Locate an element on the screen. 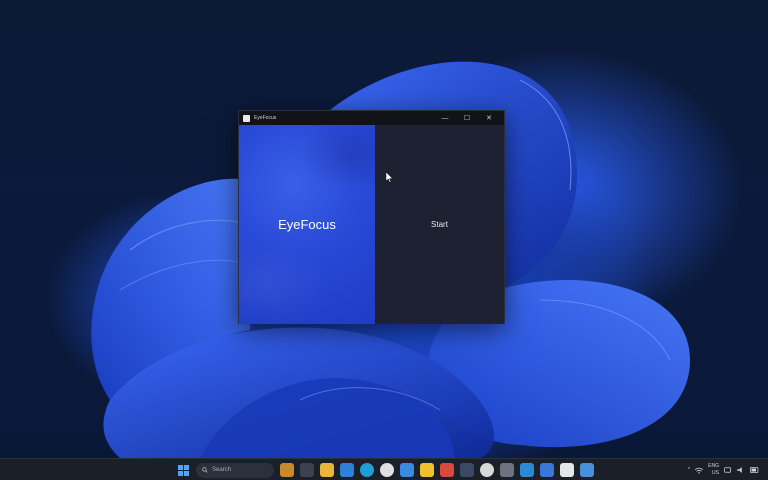 The image size is (768, 480). start-button: Start is located at coordinates (439, 224).